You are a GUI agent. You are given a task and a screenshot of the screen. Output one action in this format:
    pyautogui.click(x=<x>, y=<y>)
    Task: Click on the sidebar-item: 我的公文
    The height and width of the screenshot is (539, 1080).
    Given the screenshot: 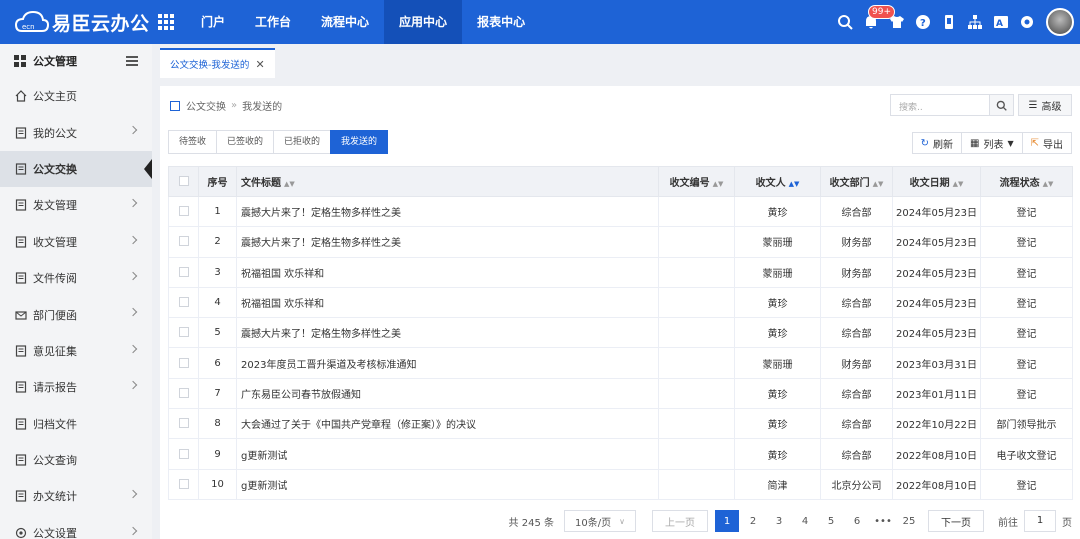 What is the action you would take?
    pyautogui.click(x=76, y=132)
    